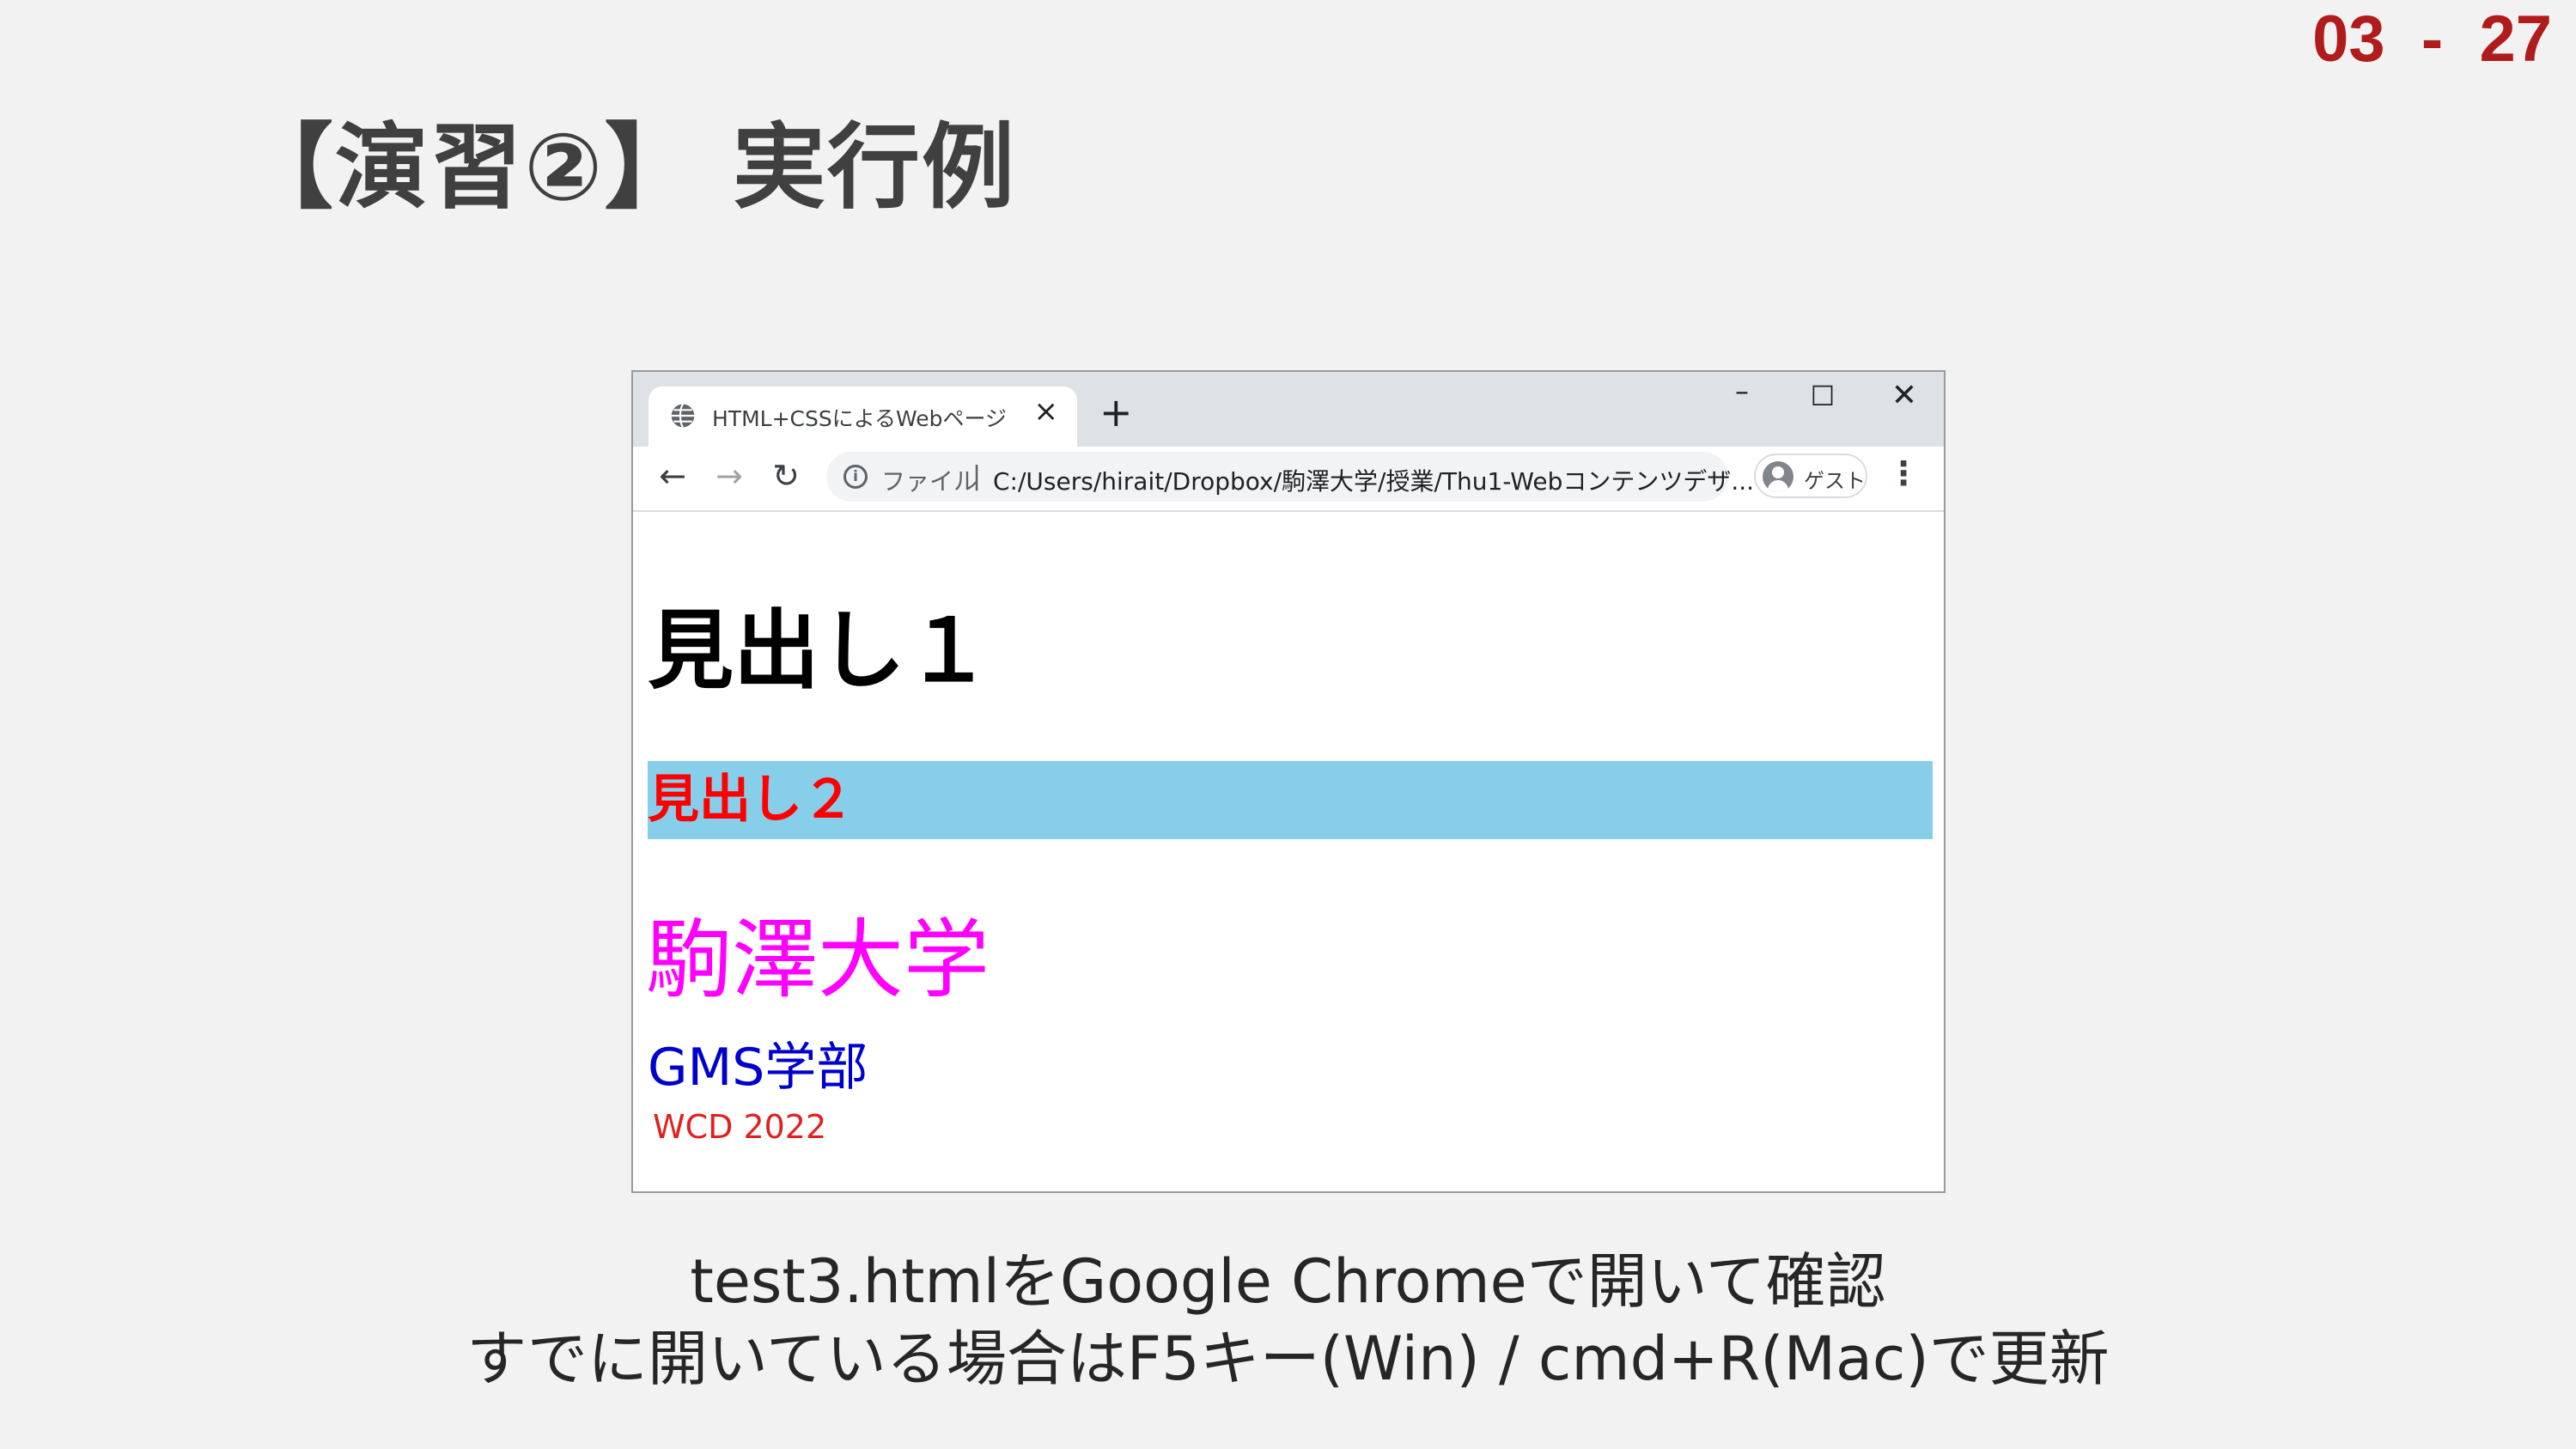 The height and width of the screenshot is (1449, 2576). I want to click on tab-close-icon: ×, so click(1046, 411).